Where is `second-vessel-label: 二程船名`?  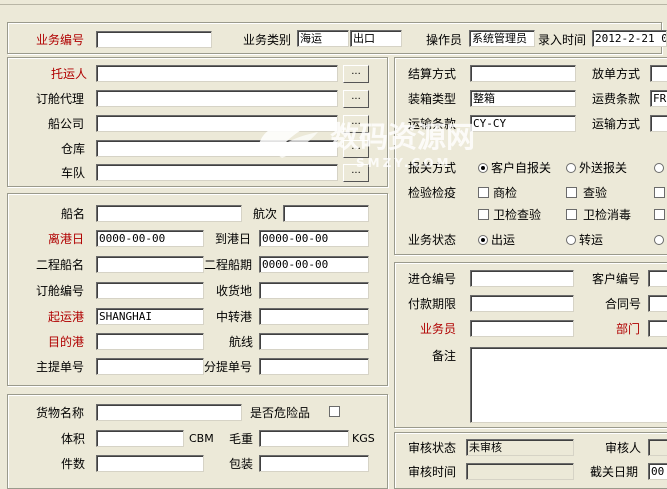
second-vessel-label: 二程船名 is located at coordinates (60, 265).